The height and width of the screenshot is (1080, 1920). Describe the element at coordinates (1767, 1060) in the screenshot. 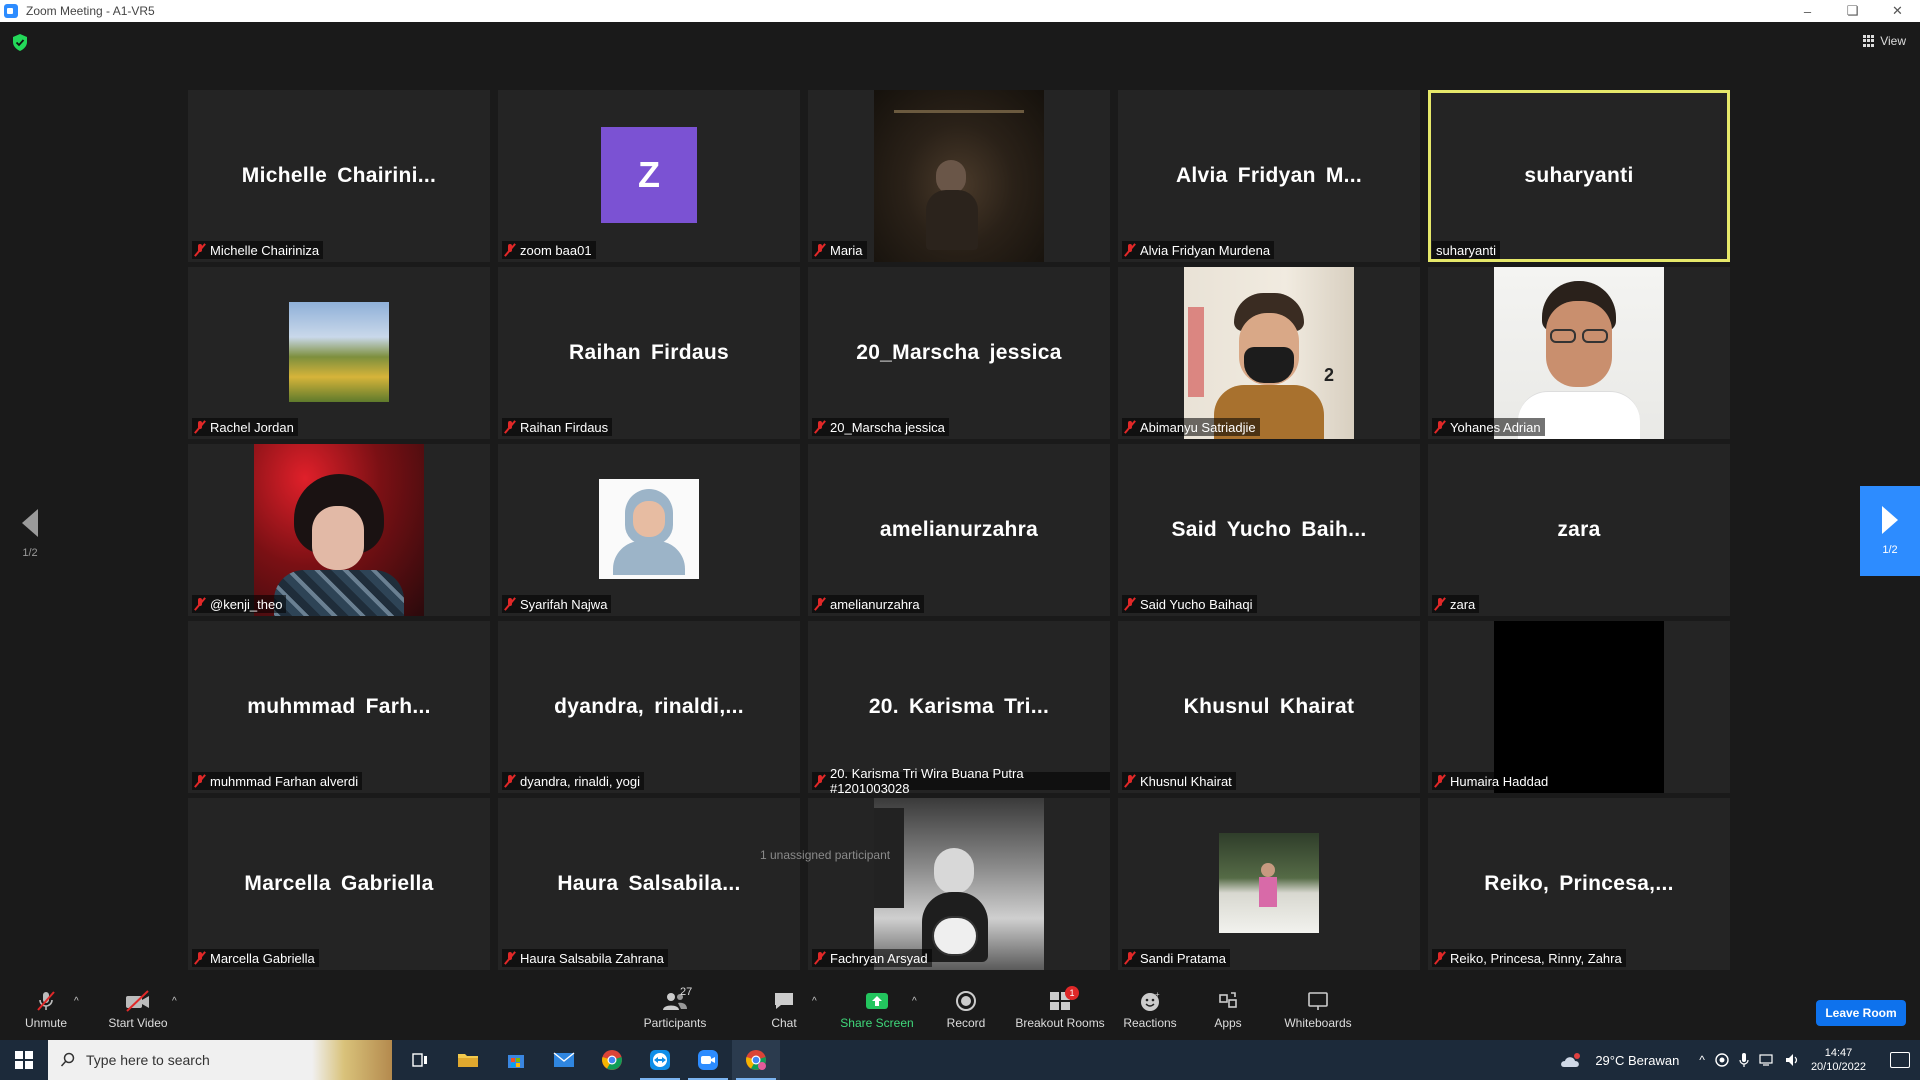

I see `network-icon` at that location.